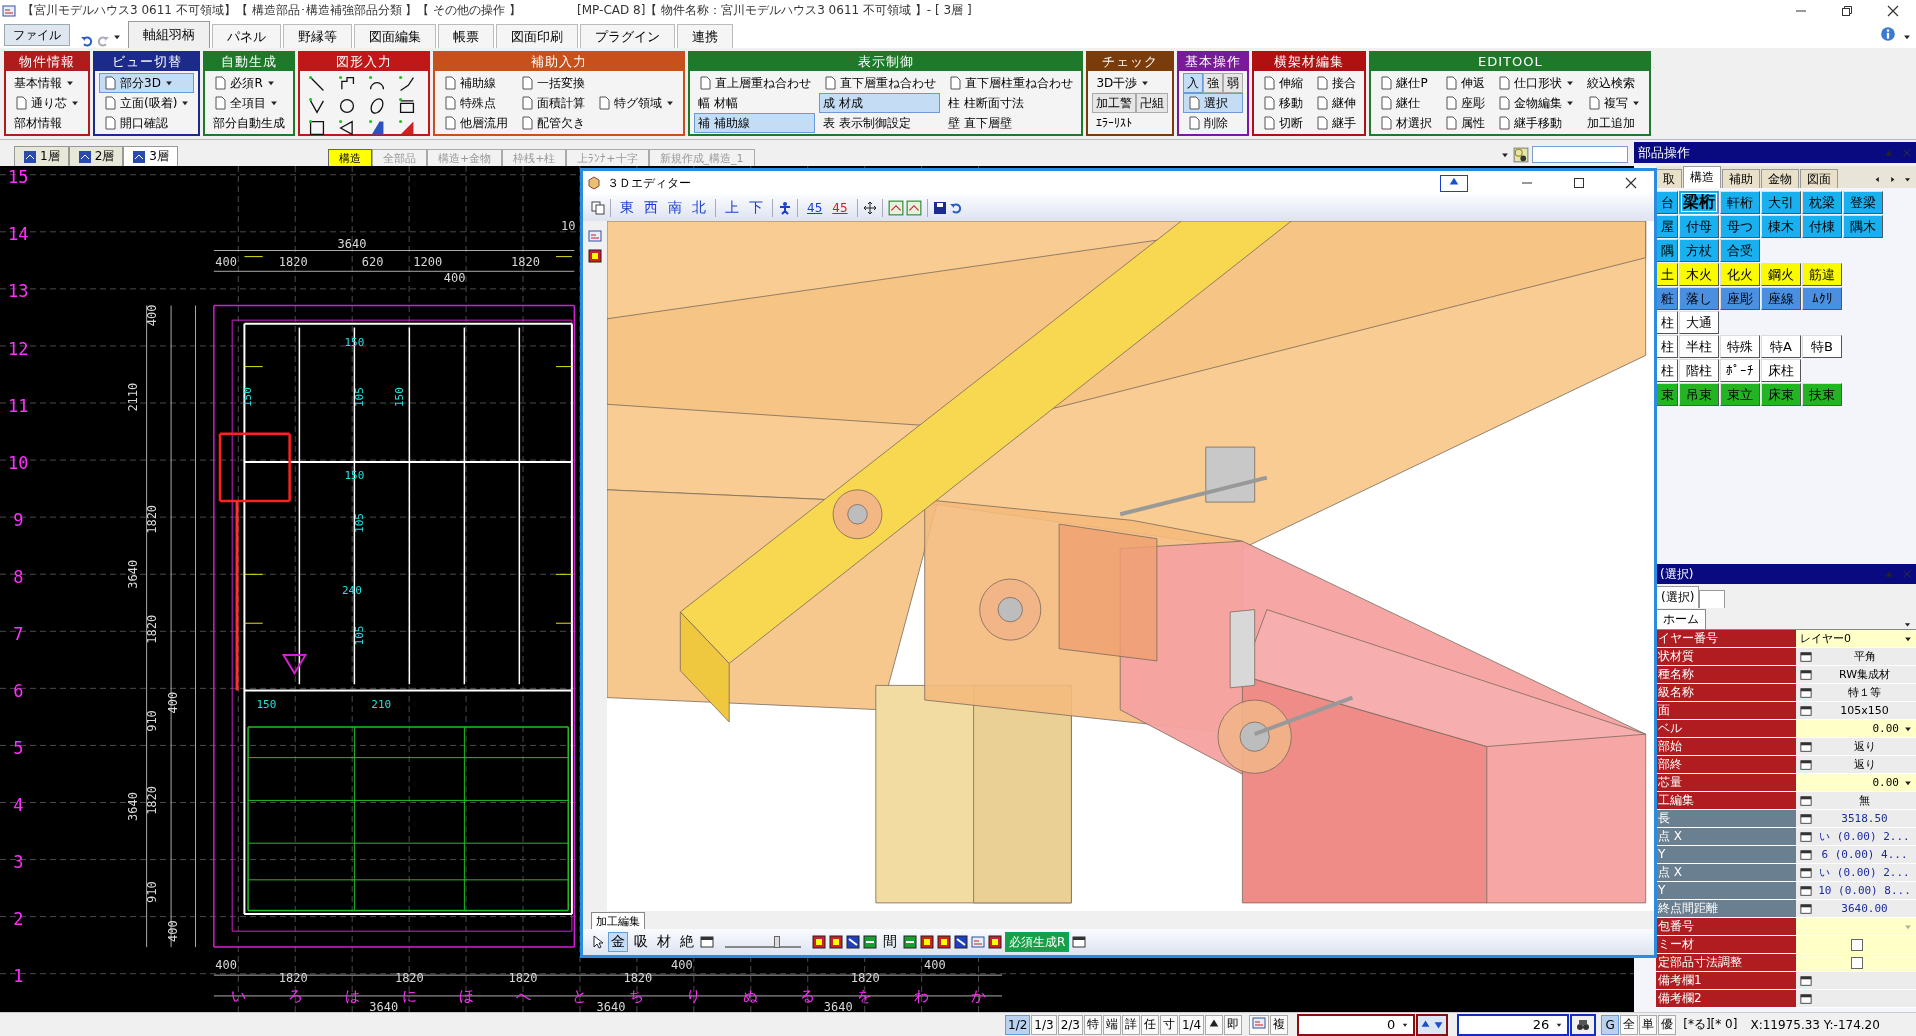  I want to click on scale-button: 端, so click(1111, 1024).